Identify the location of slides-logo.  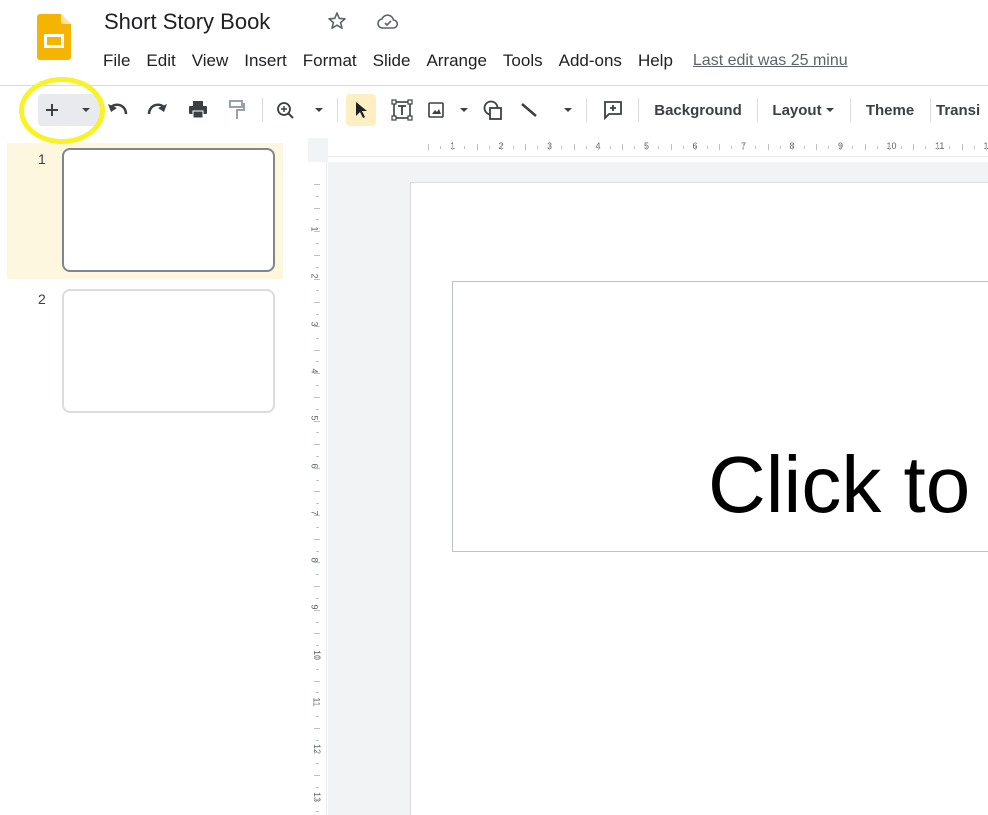
(54, 37).